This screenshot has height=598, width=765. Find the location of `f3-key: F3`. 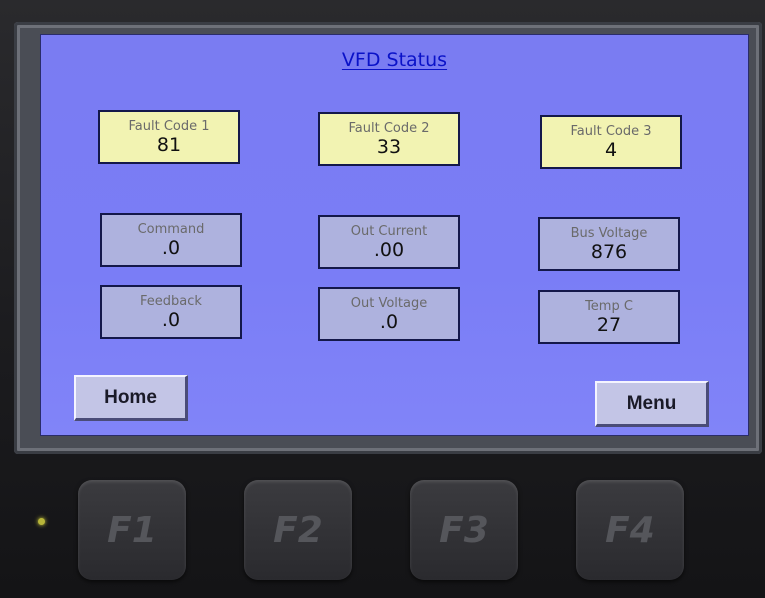

f3-key: F3 is located at coordinates (464, 530).